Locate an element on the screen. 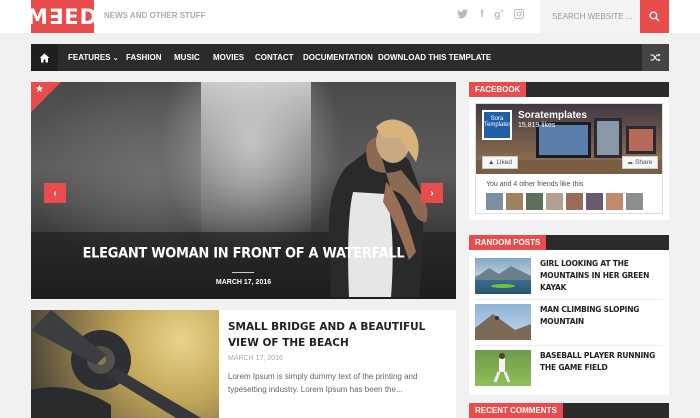  slider-prev-button: ‹ is located at coordinates (55, 193).